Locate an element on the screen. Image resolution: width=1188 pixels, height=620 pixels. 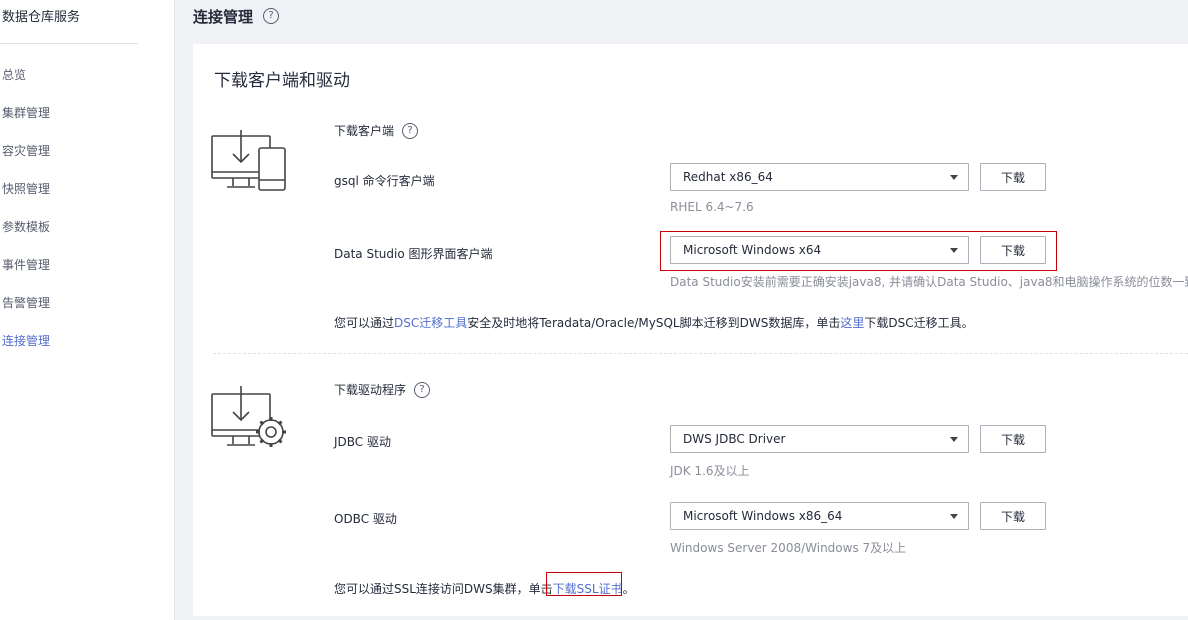
driver-help-icon: ? is located at coordinates (422, 389).